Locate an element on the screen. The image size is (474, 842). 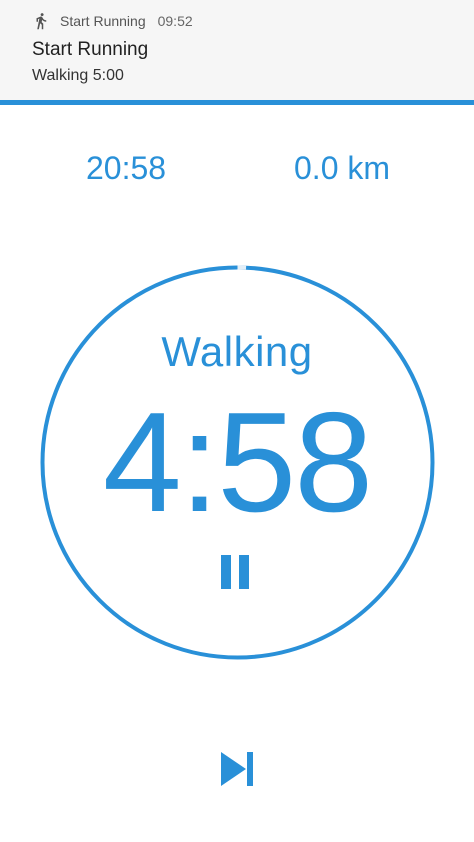
notification-app-name: Start Running is located at coordinates (103, 21).